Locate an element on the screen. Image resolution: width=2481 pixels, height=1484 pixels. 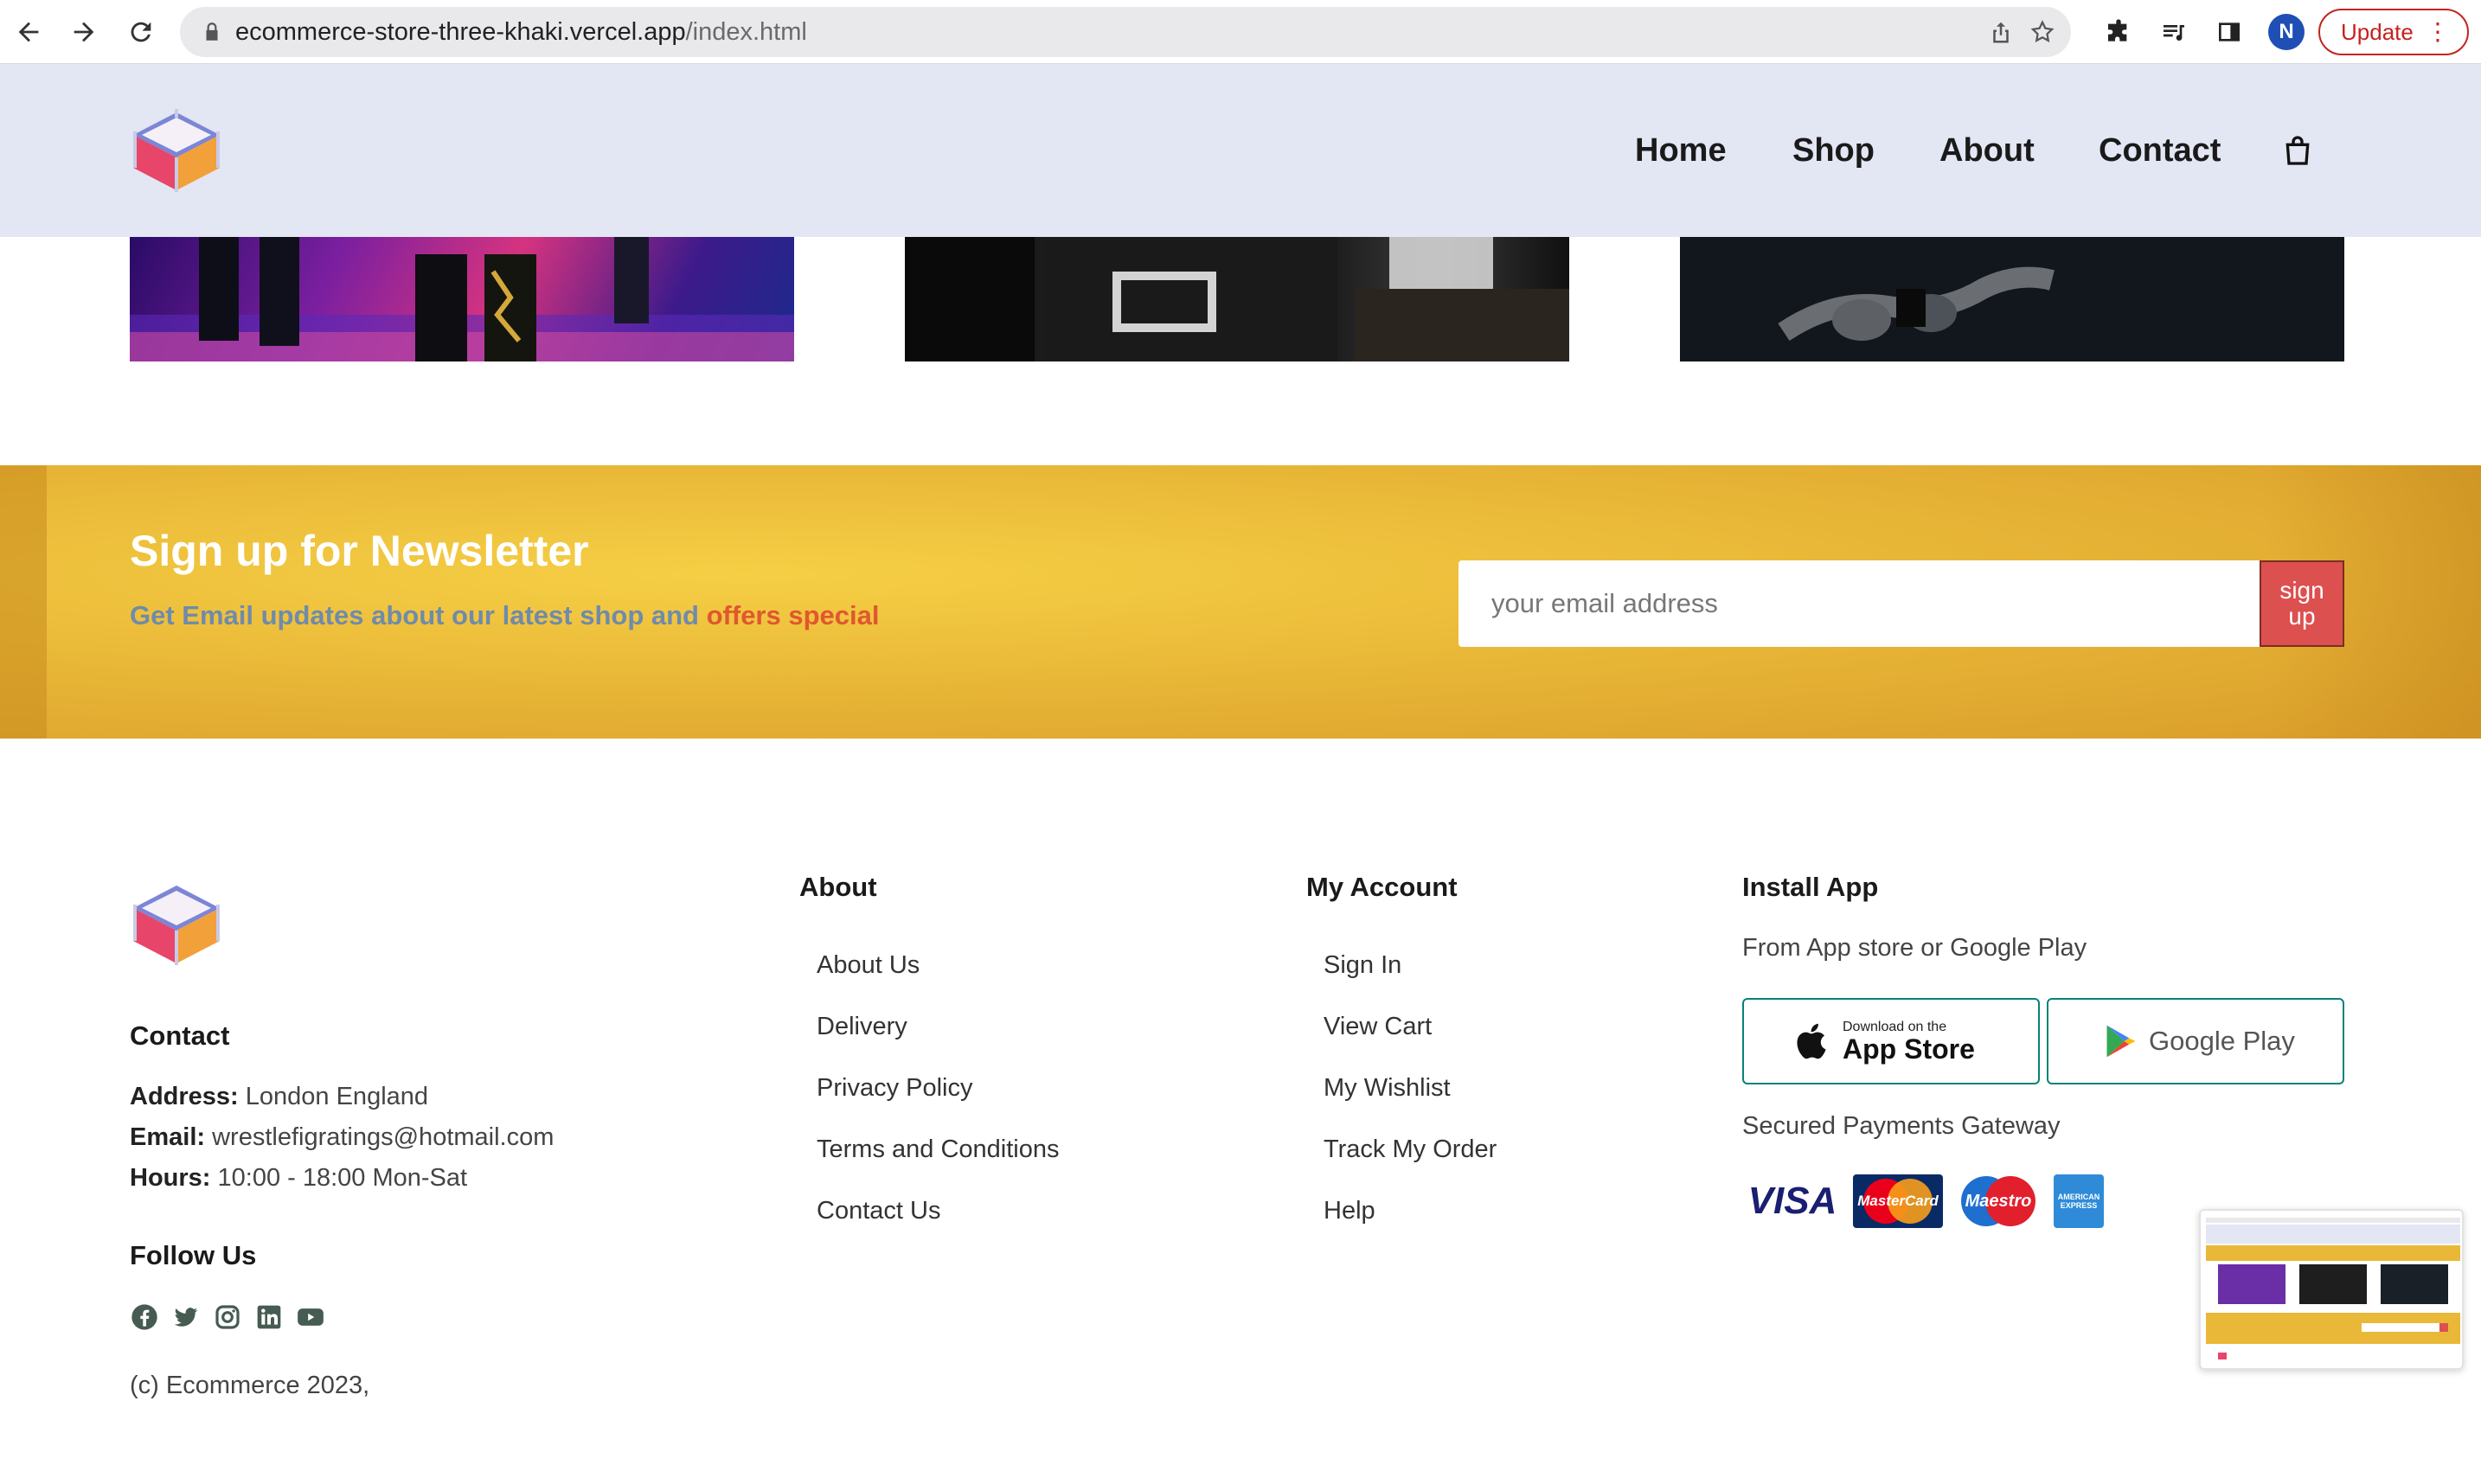
nav-home-link: Home is located at coordinates (1681, 151).